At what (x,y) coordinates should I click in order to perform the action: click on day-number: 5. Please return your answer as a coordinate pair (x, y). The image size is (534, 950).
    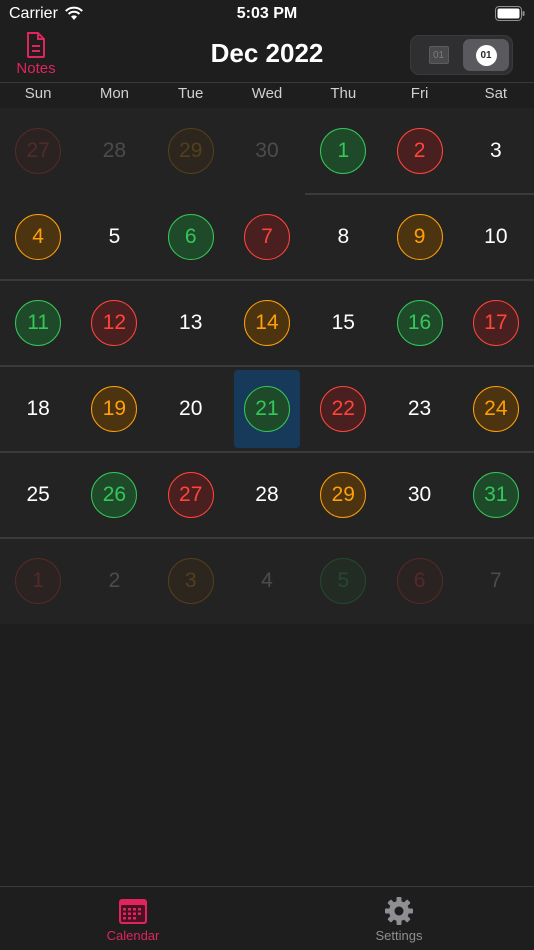
    Looking at the image, I should click on (114, 236).